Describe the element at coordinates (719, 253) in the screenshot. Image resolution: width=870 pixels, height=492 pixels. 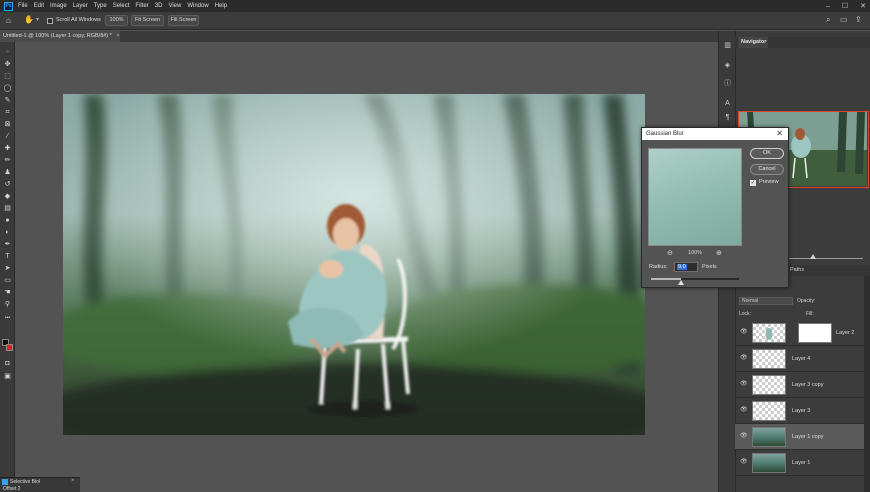
I see `zoom-in-icon: ⊕` at that location.